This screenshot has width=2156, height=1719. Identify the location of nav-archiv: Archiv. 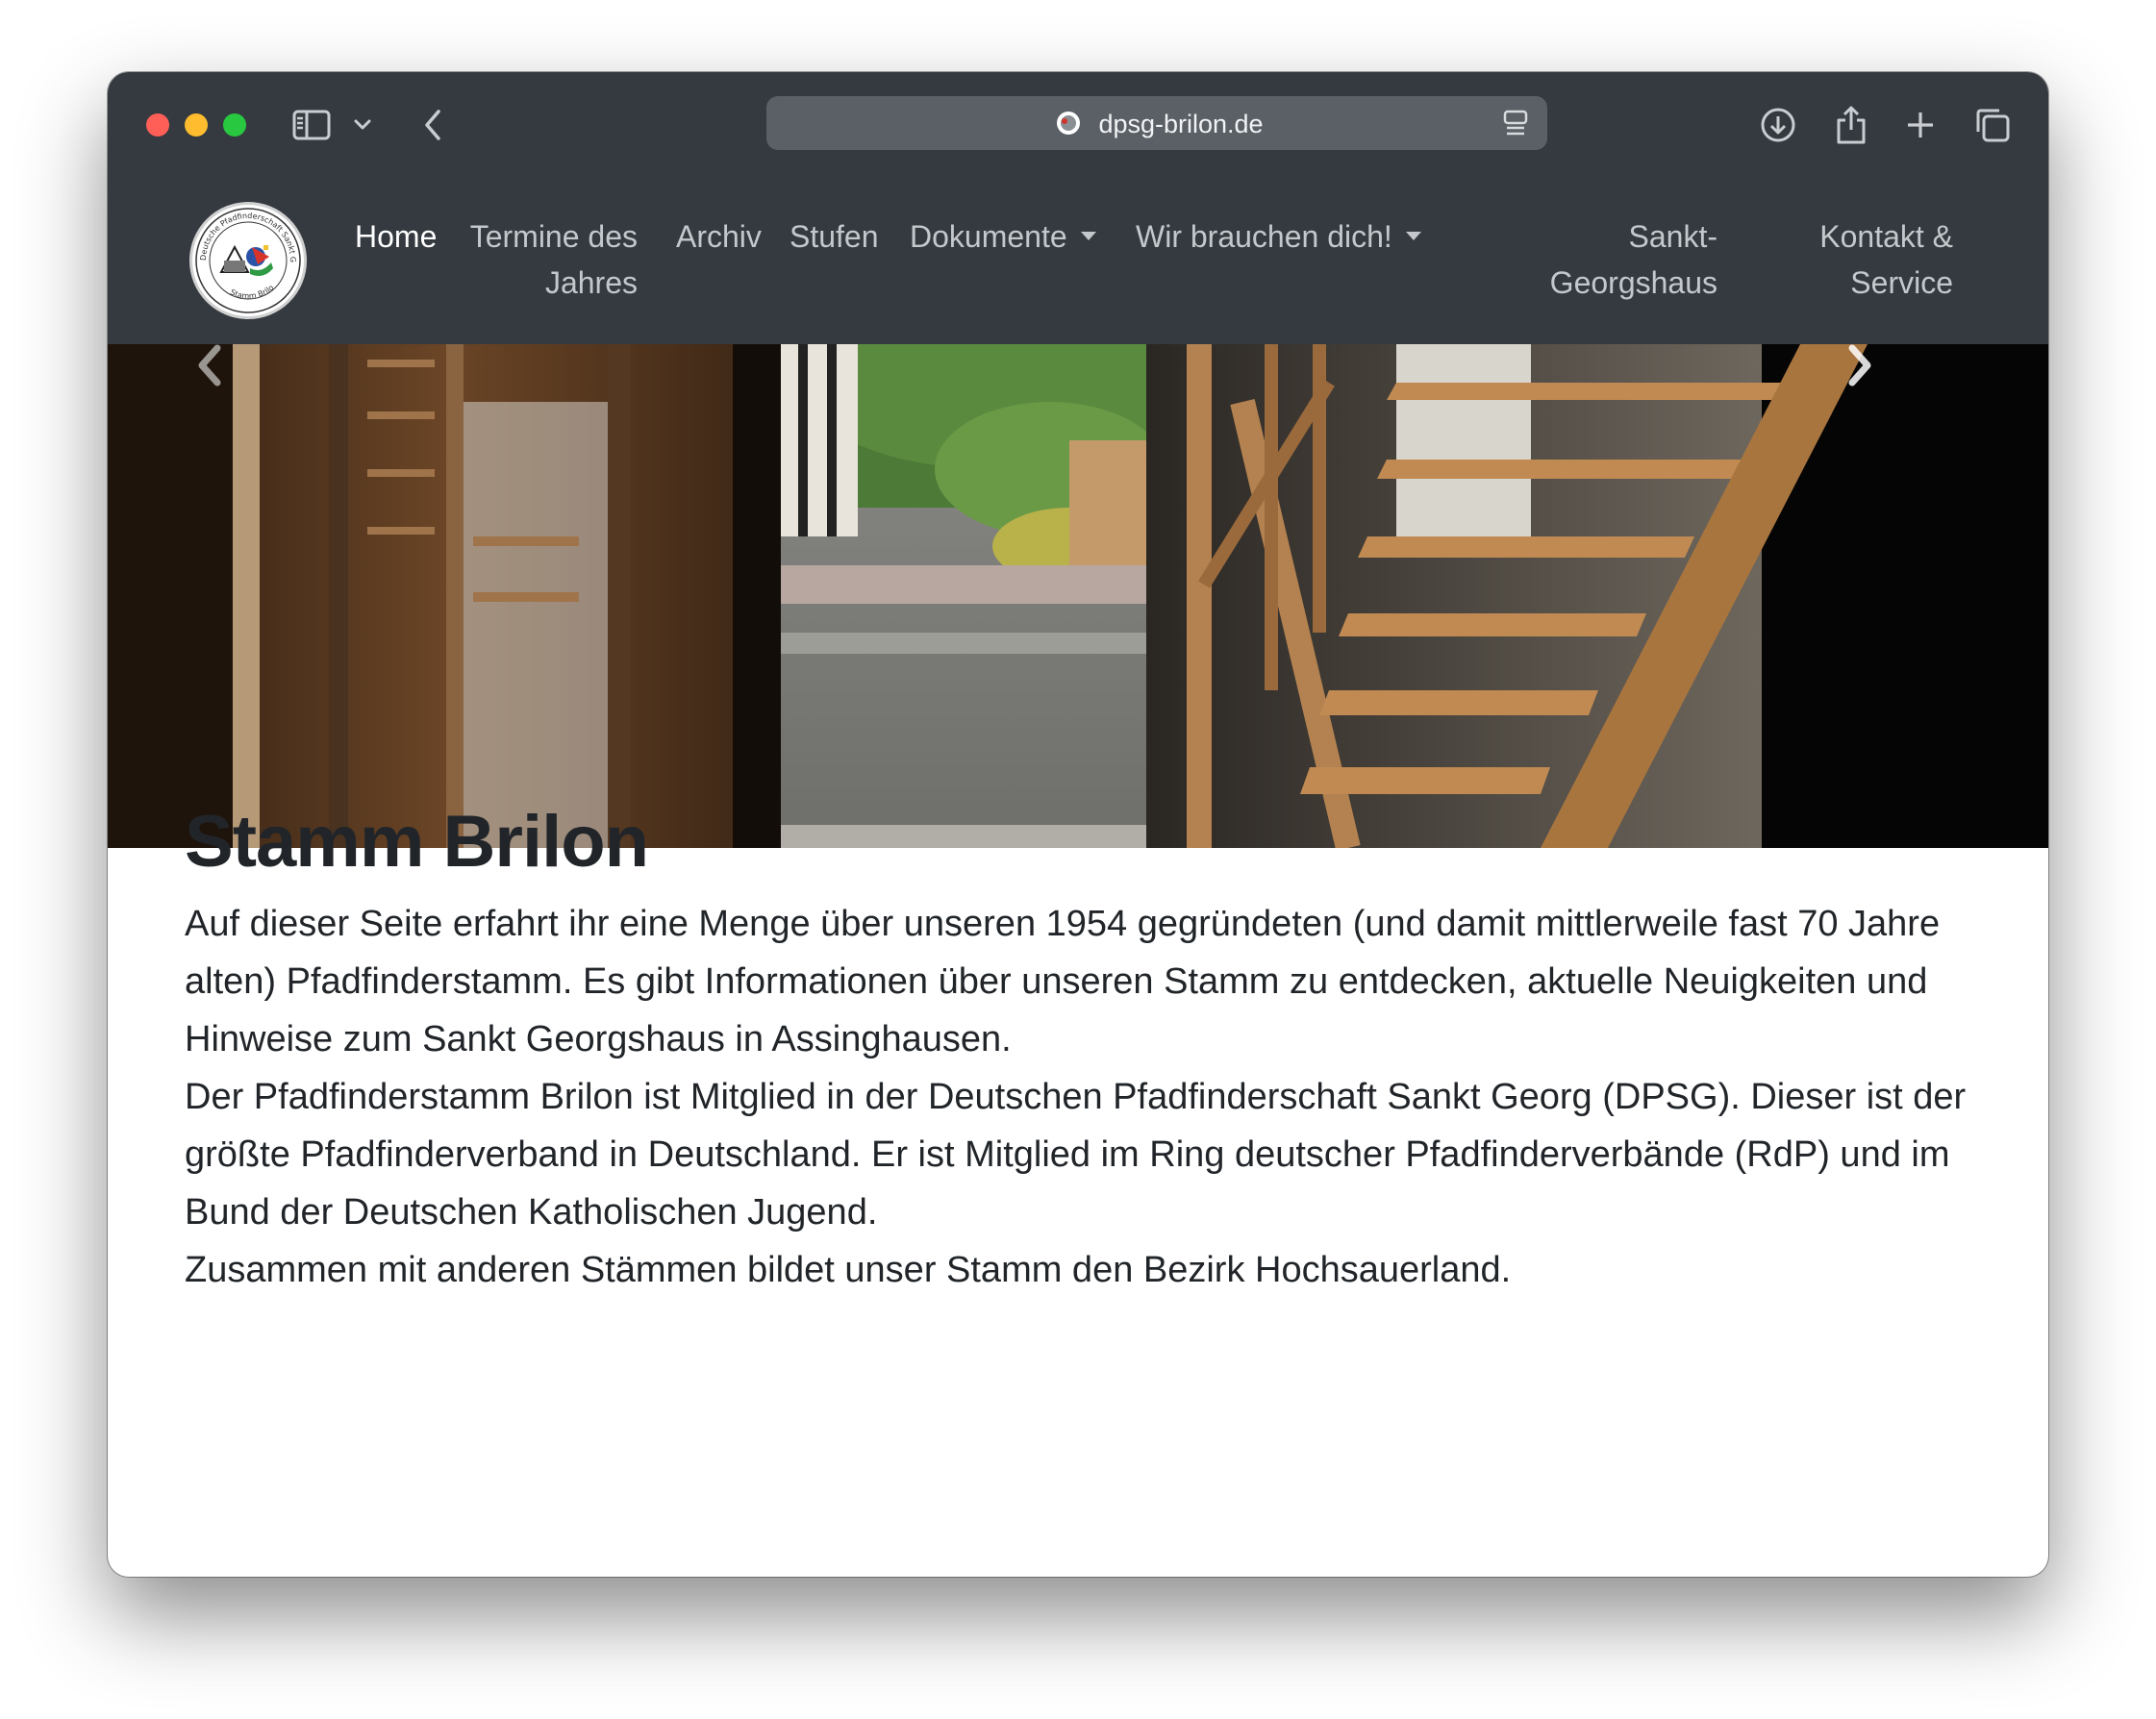
(719, 237).